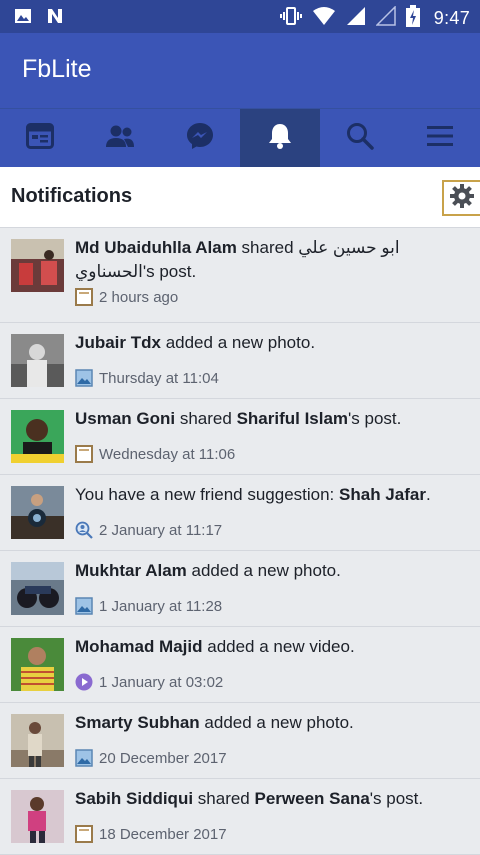  What do you see at coordinates (292, 418) in the screenshot?
I see `target-name: Shariful Islam` at bounding box center [292, 418].